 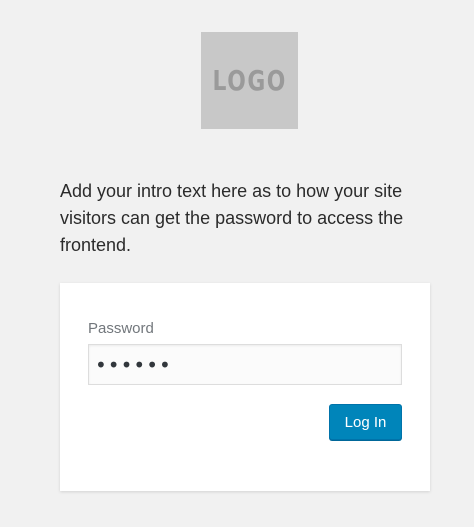 What do you see at coordinates (245, 364) in the screenshot?
I see `password-input` at bounding box center [245, 364].